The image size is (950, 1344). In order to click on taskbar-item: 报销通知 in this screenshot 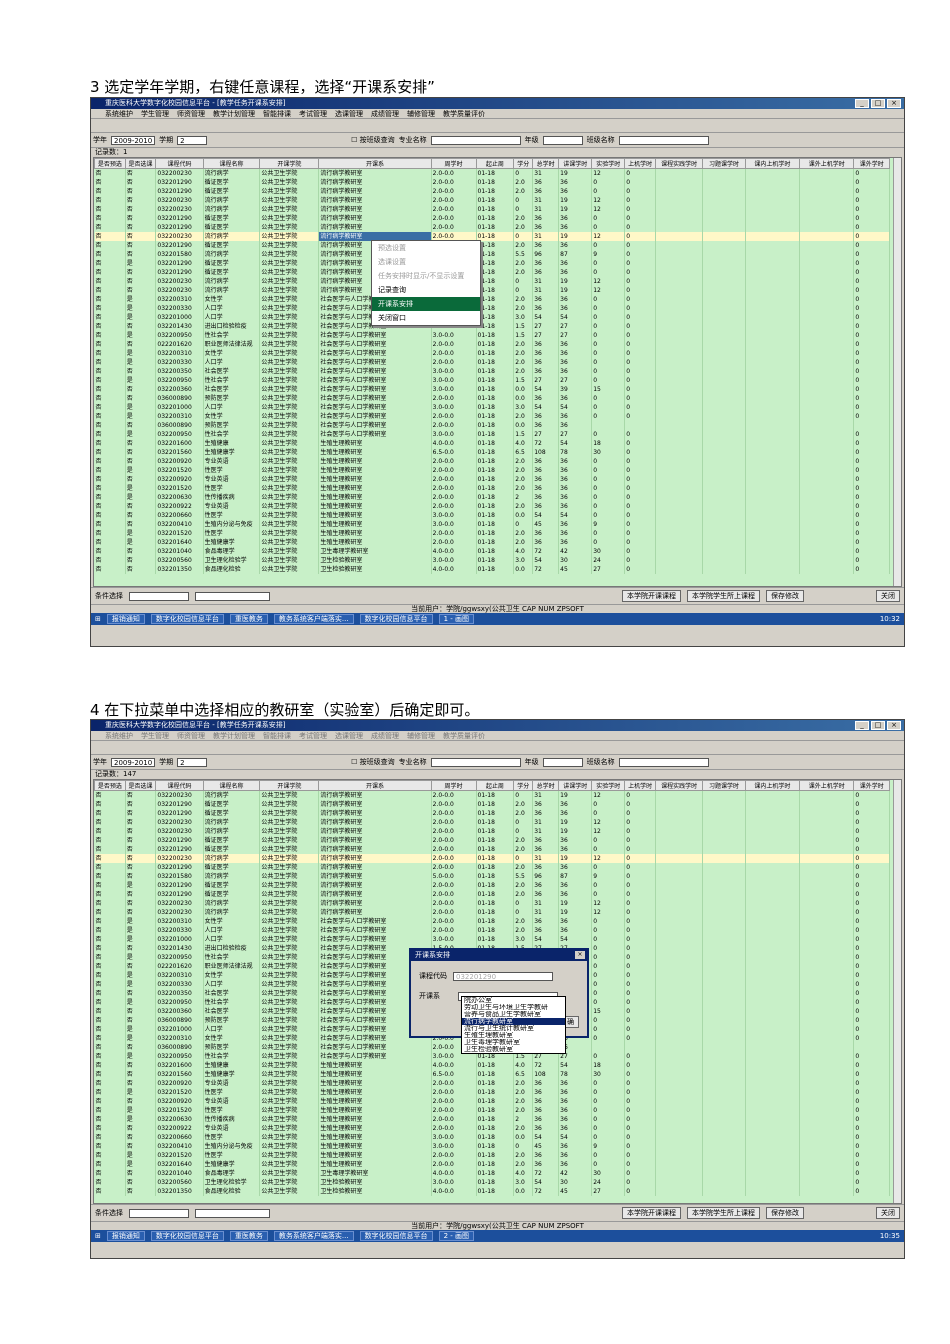, I will do `click(125, 1236)`.